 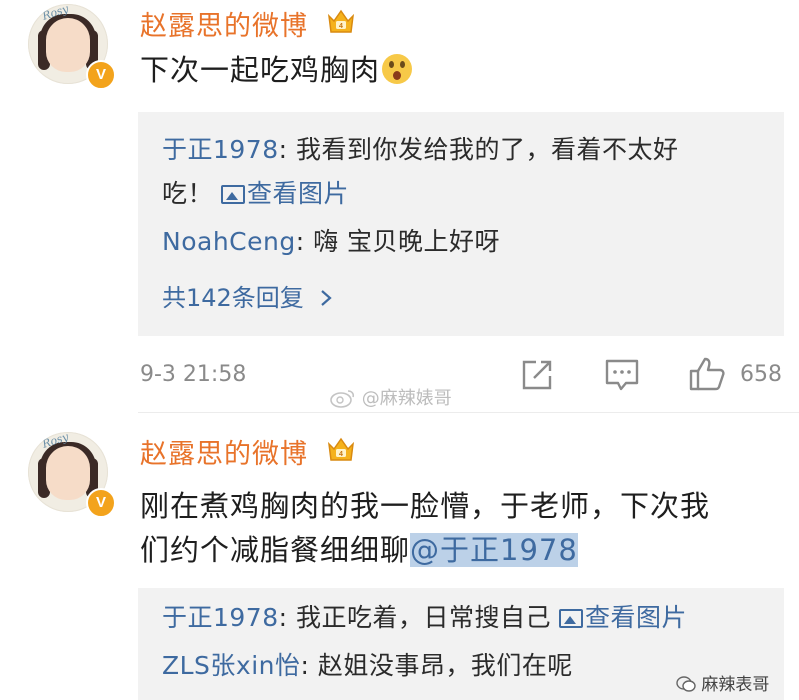 What do you see at coordinates (425, 528) in the screenshot?
I see `comment-text: 刚在煮鸡胸肉的我一脸懵，于老师，下次我 们约个减脂餐细细聊@于正1978` at bounding box center [425, 528].